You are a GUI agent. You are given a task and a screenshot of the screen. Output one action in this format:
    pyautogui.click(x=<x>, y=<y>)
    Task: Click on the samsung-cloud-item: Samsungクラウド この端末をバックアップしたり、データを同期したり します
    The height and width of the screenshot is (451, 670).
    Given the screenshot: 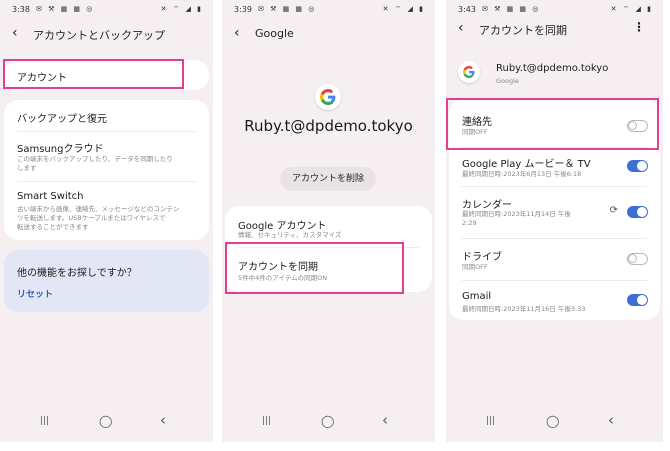 What is the action you would take?
    pyautogui.click(x=106, y=157)
    